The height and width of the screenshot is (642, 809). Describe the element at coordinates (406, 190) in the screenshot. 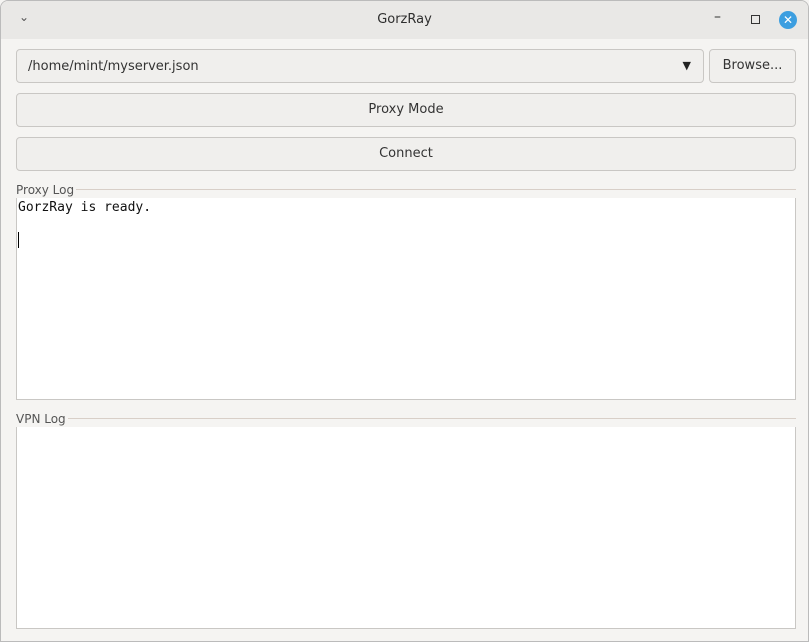

I see `proxy-log-group: Proxy Log` at that location.